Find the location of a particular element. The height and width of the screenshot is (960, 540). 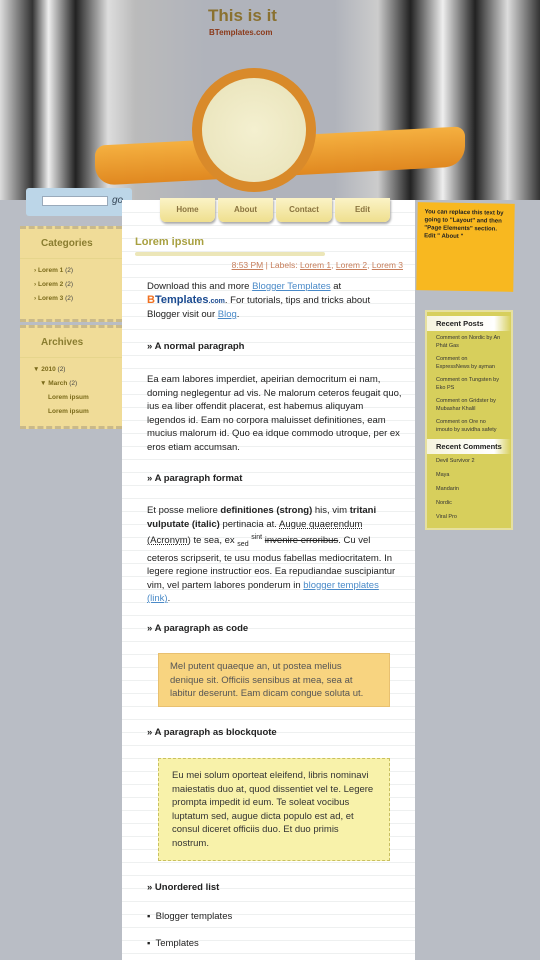

nav-edit: Edit is located at coordinates (362, 210).